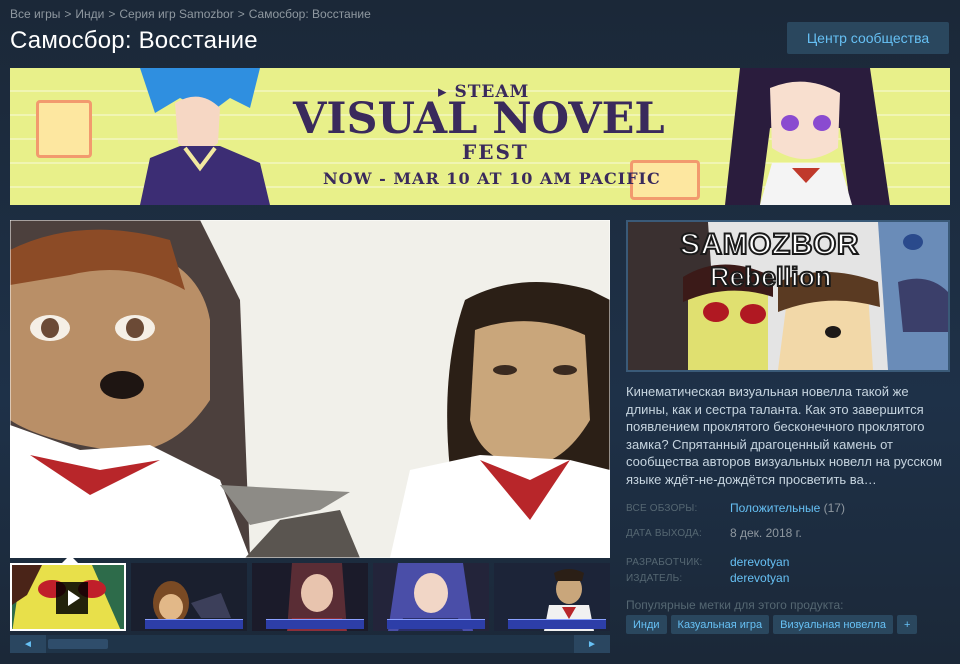 Image resolution: width=960 pixels, height=664 pixels. I want to click on developer-label: РАЗРАБОТЧИК:, so click(664, 562).